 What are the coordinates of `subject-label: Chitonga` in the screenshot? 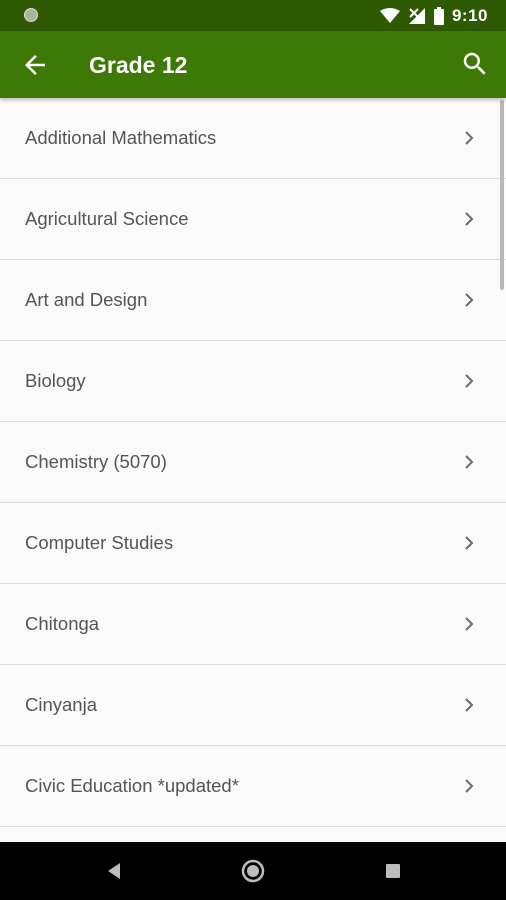 It's located at (62, 623).